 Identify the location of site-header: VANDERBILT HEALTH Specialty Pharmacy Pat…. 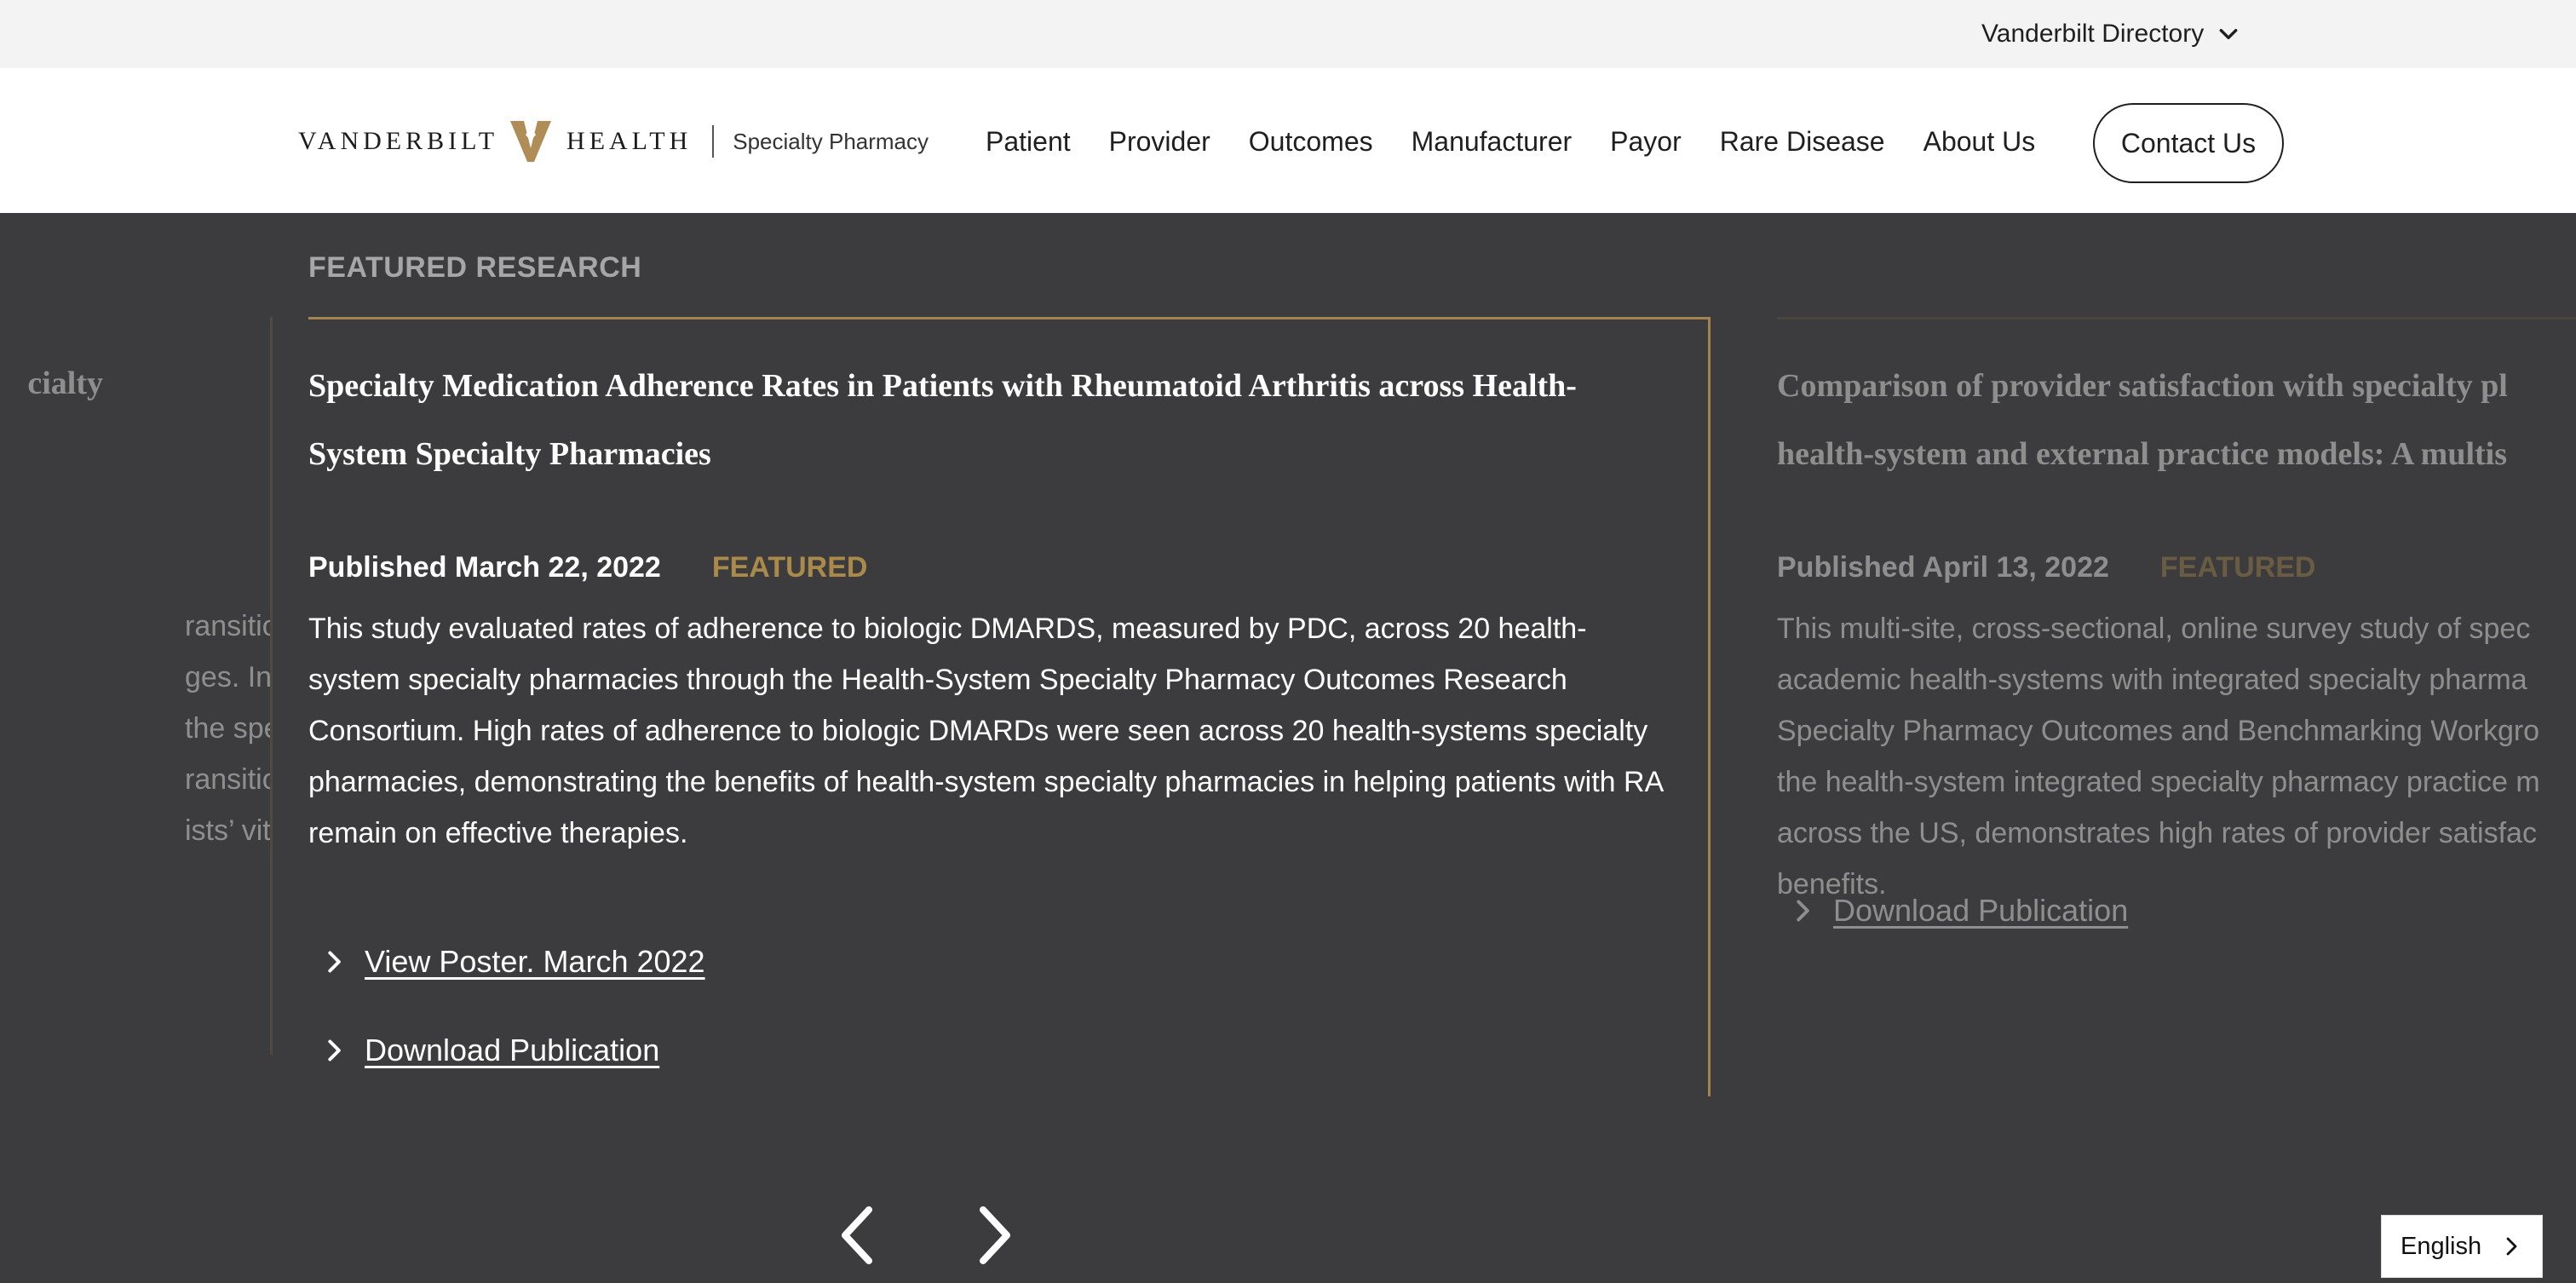
(1288, 140).